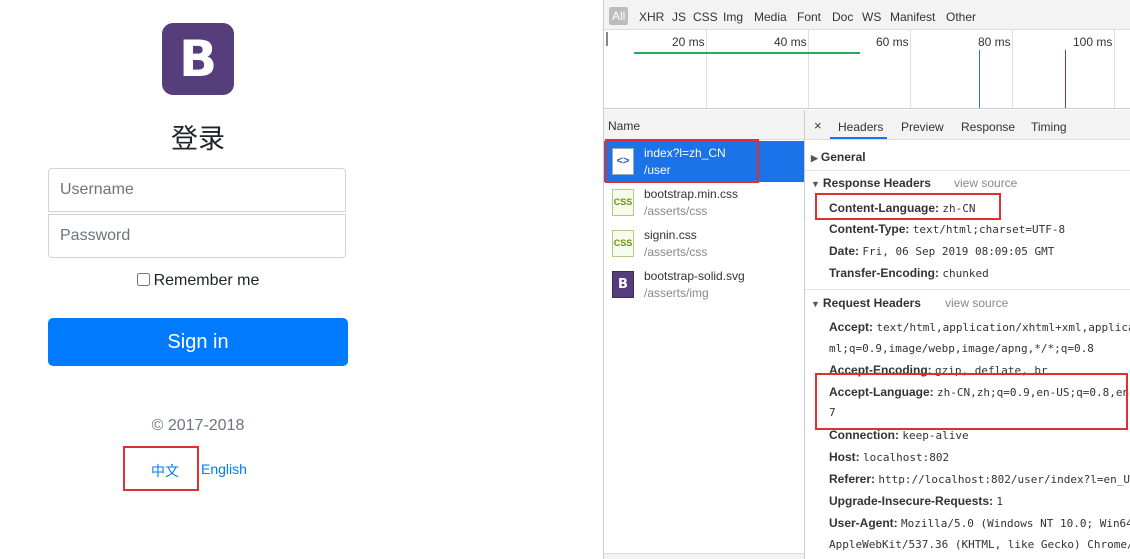  I want to click on filter-manifest: Manifest, so click(912, 17).